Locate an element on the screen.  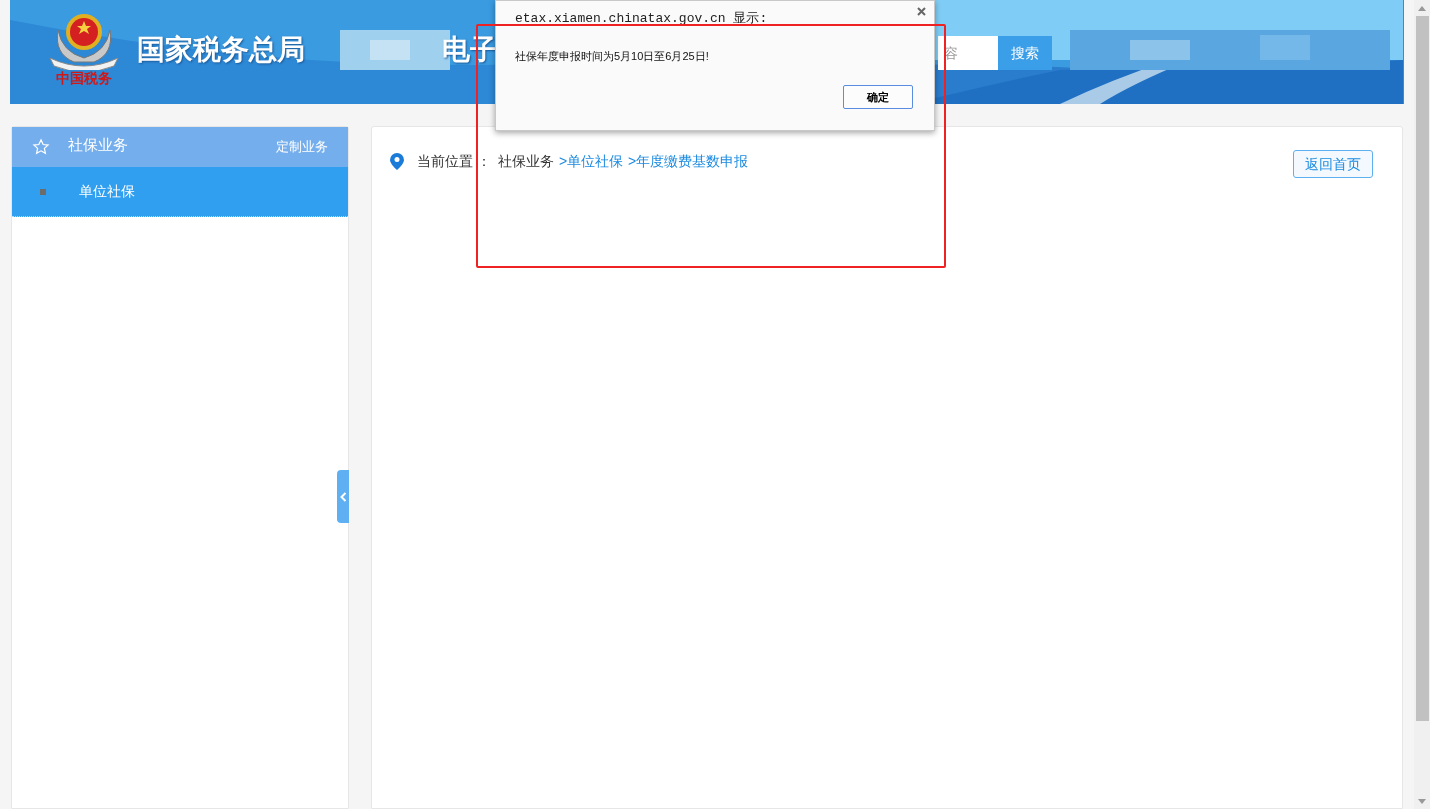
site-title: 国家税务总局 is located at coordinates (221, 50).